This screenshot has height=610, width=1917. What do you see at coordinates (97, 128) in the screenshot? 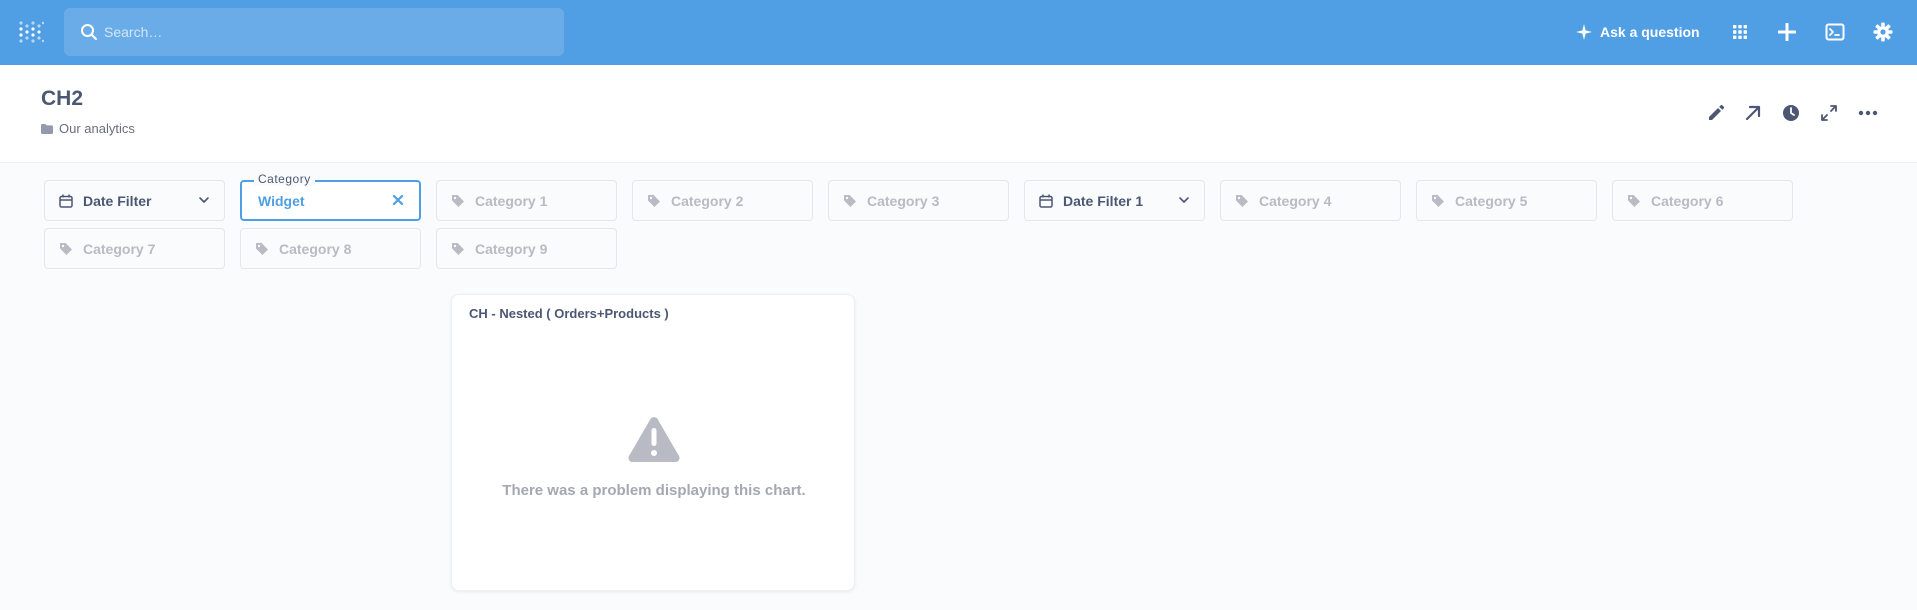
I see `collection-name: Our analytics` at bounding box center [97, 128].